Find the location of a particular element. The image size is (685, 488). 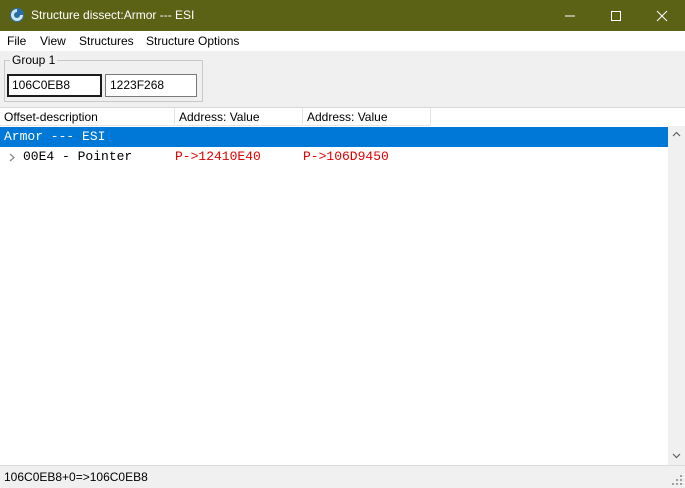

cheat-engine-icon is located at coordinates (17, 15).